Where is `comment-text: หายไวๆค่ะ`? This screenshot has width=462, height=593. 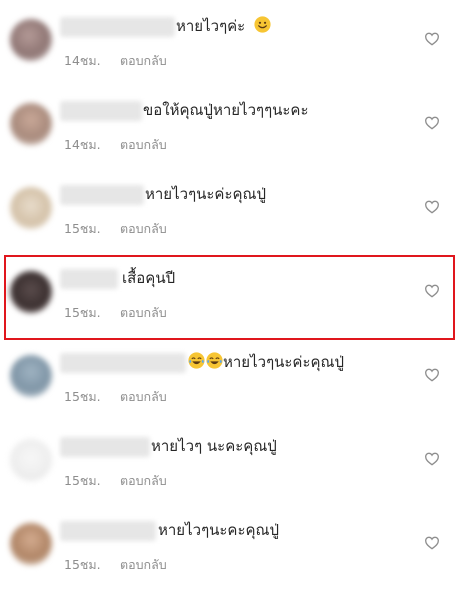 comment-text: หายไวๆค่ะ is located at coordinates (223, 26).